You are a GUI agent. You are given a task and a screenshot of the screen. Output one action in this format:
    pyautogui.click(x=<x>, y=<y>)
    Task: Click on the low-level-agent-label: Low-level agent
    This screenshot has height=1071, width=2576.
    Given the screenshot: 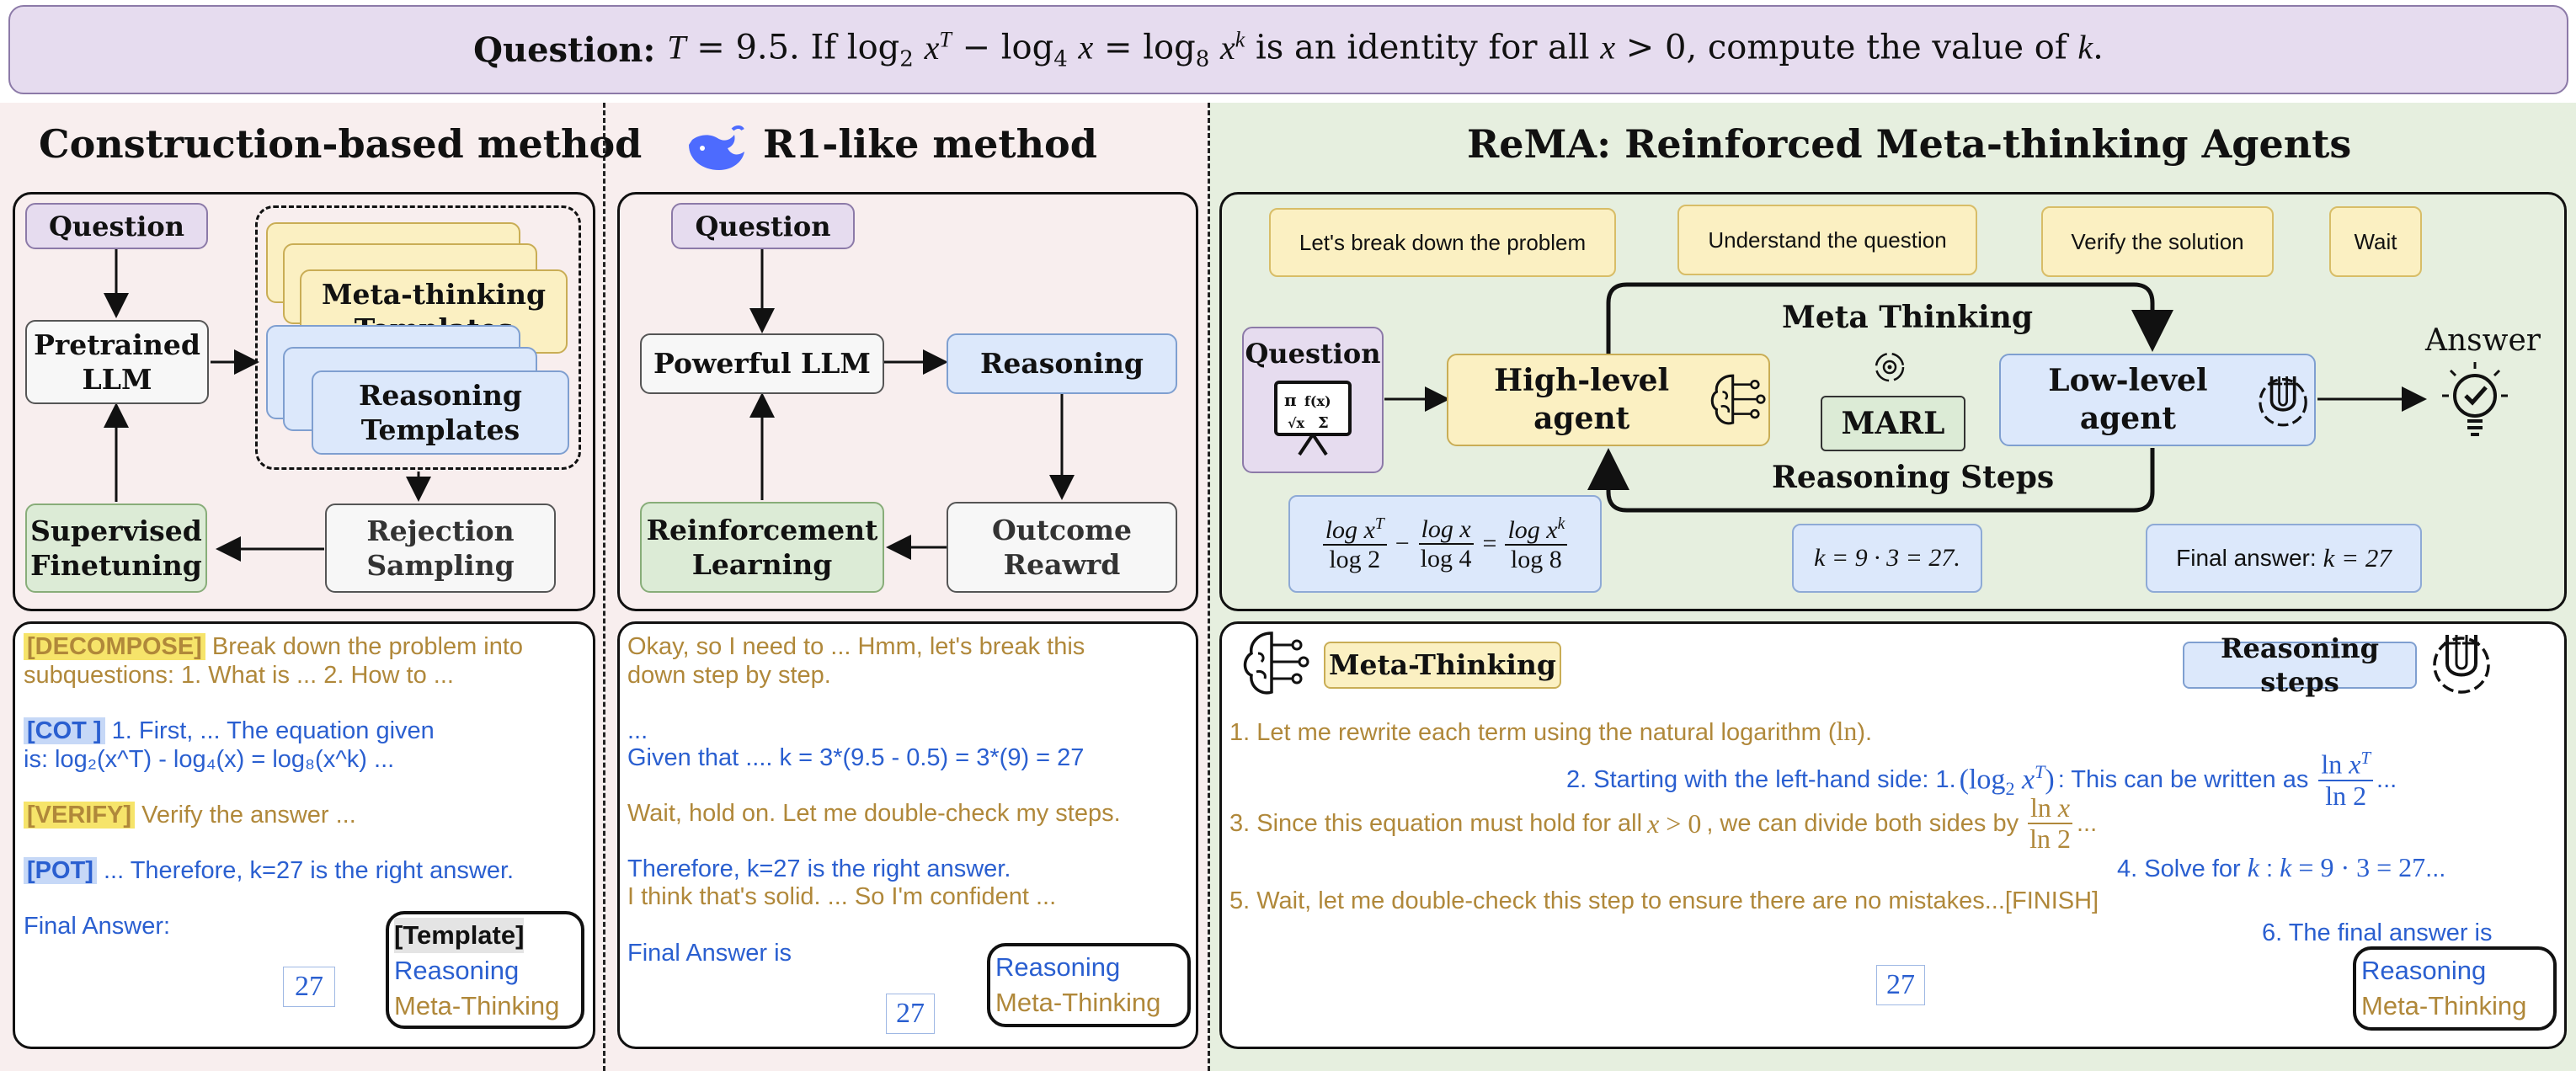 What is the action you would take?
    pyautogui.click(x=2128, y=399)
    